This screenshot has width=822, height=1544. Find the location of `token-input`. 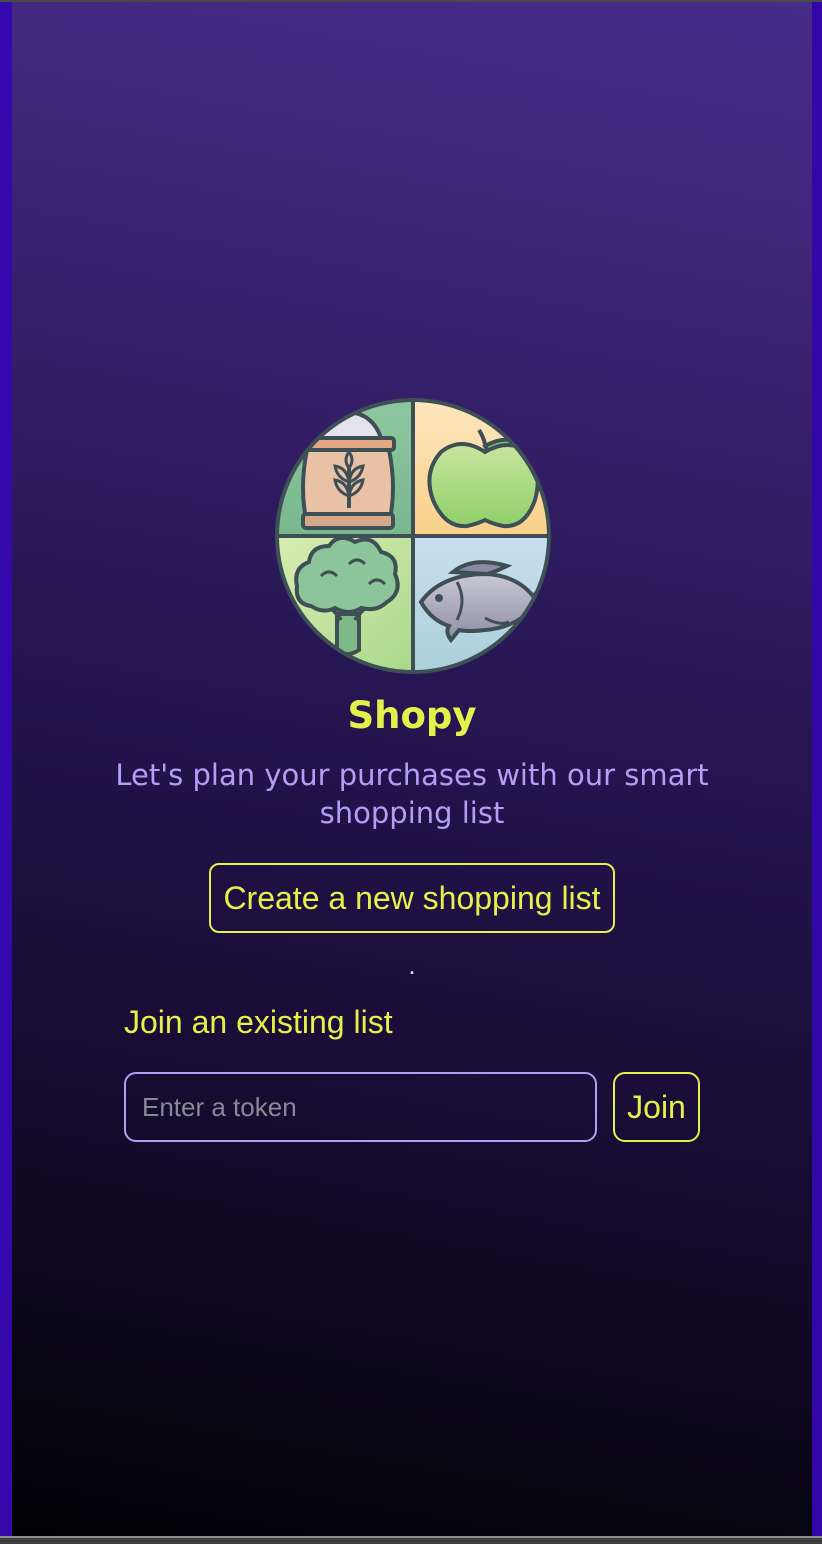

token-input is located at coordinates (360, 1107).